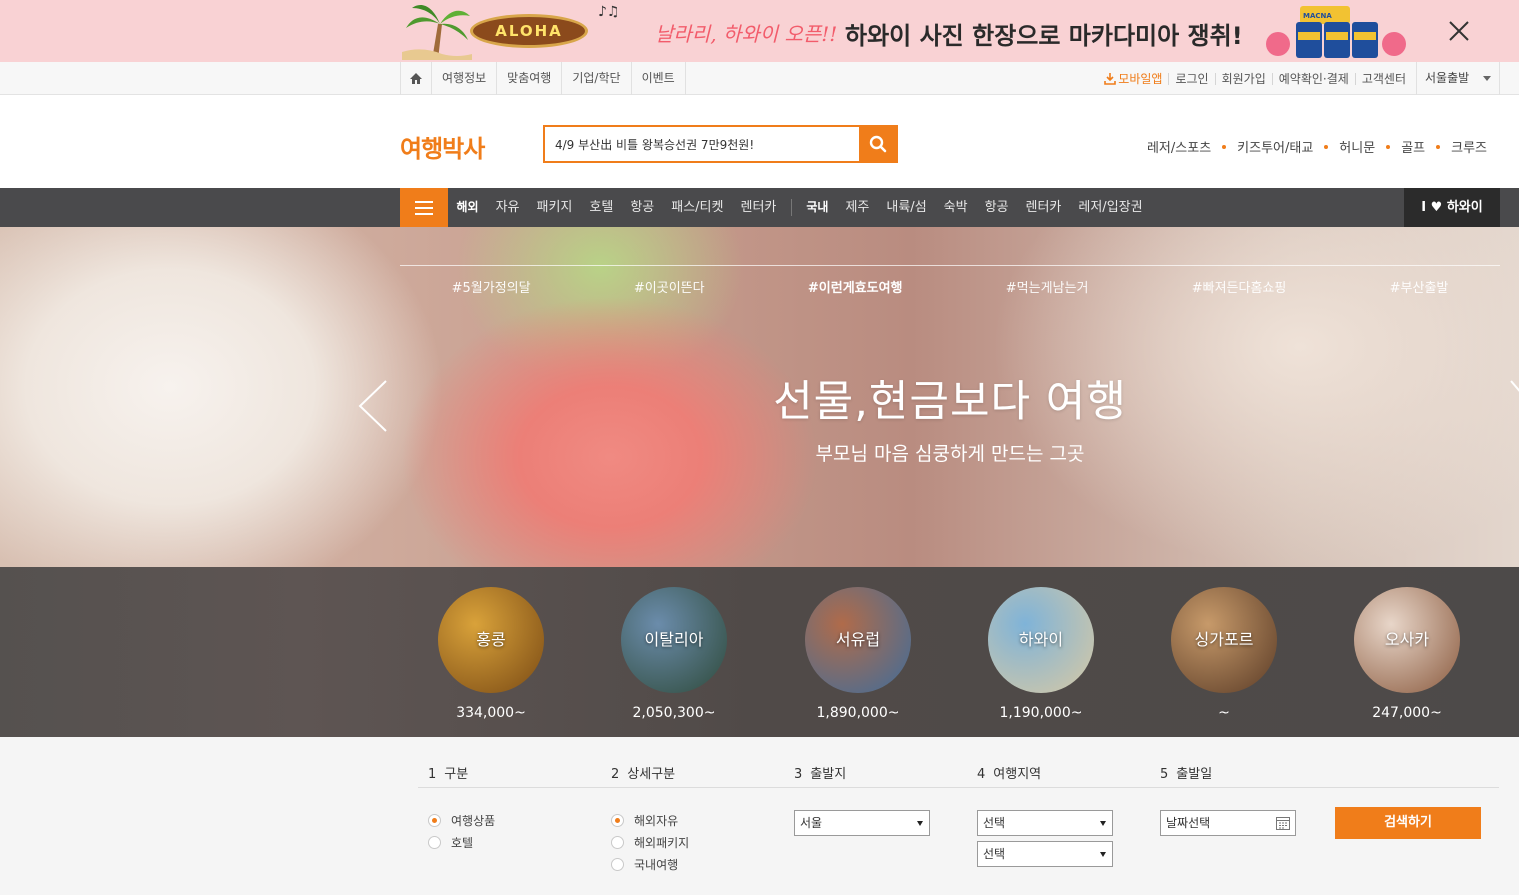 The height and width of the screenshot is (895, 1519). I want to click on util-link-custom-travel: 맞춤여행, so click(530, 78).